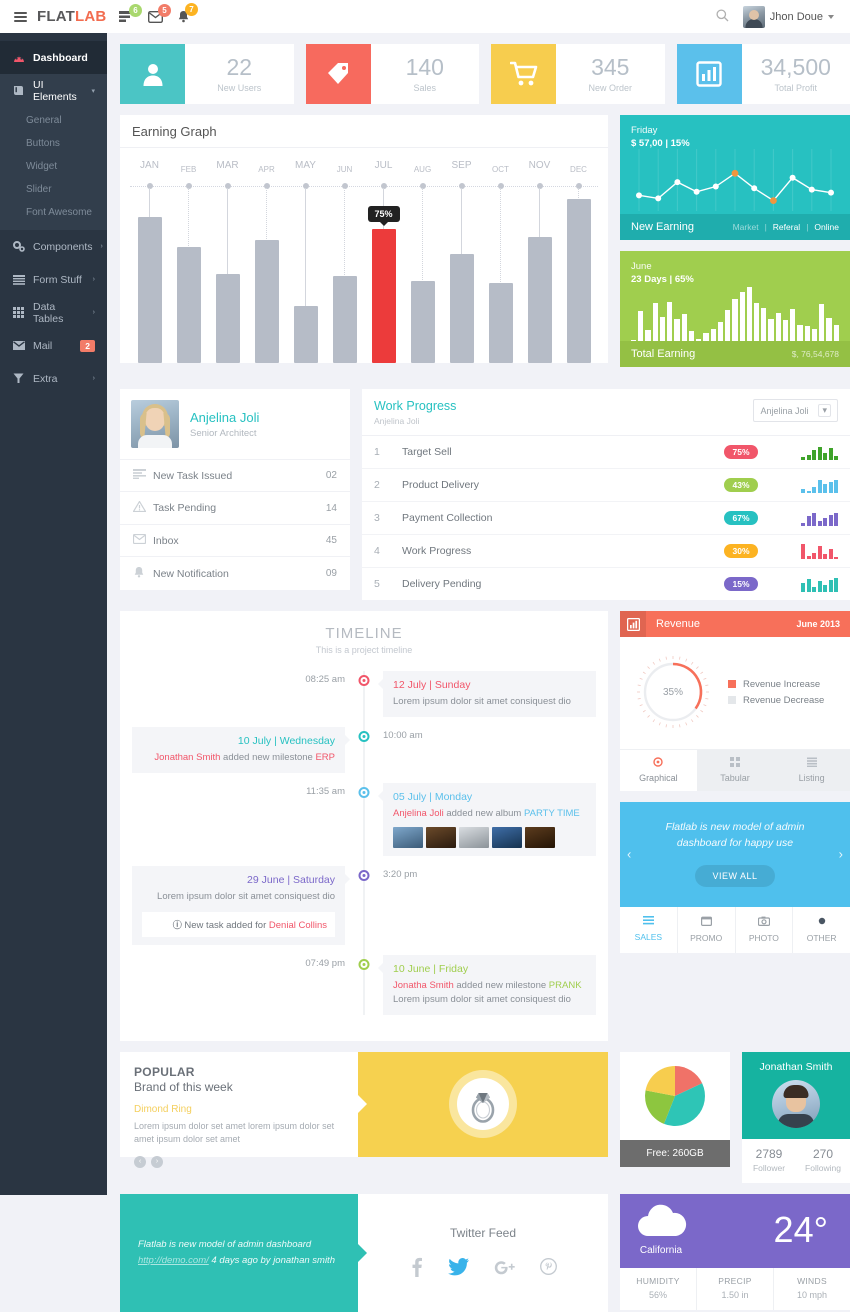 Image resolution: width=850 pixels, height=1312 pixels. Describe the element at coordinates (811, 770) in the screenshot. I see `tab-listing: Listing` at that location.